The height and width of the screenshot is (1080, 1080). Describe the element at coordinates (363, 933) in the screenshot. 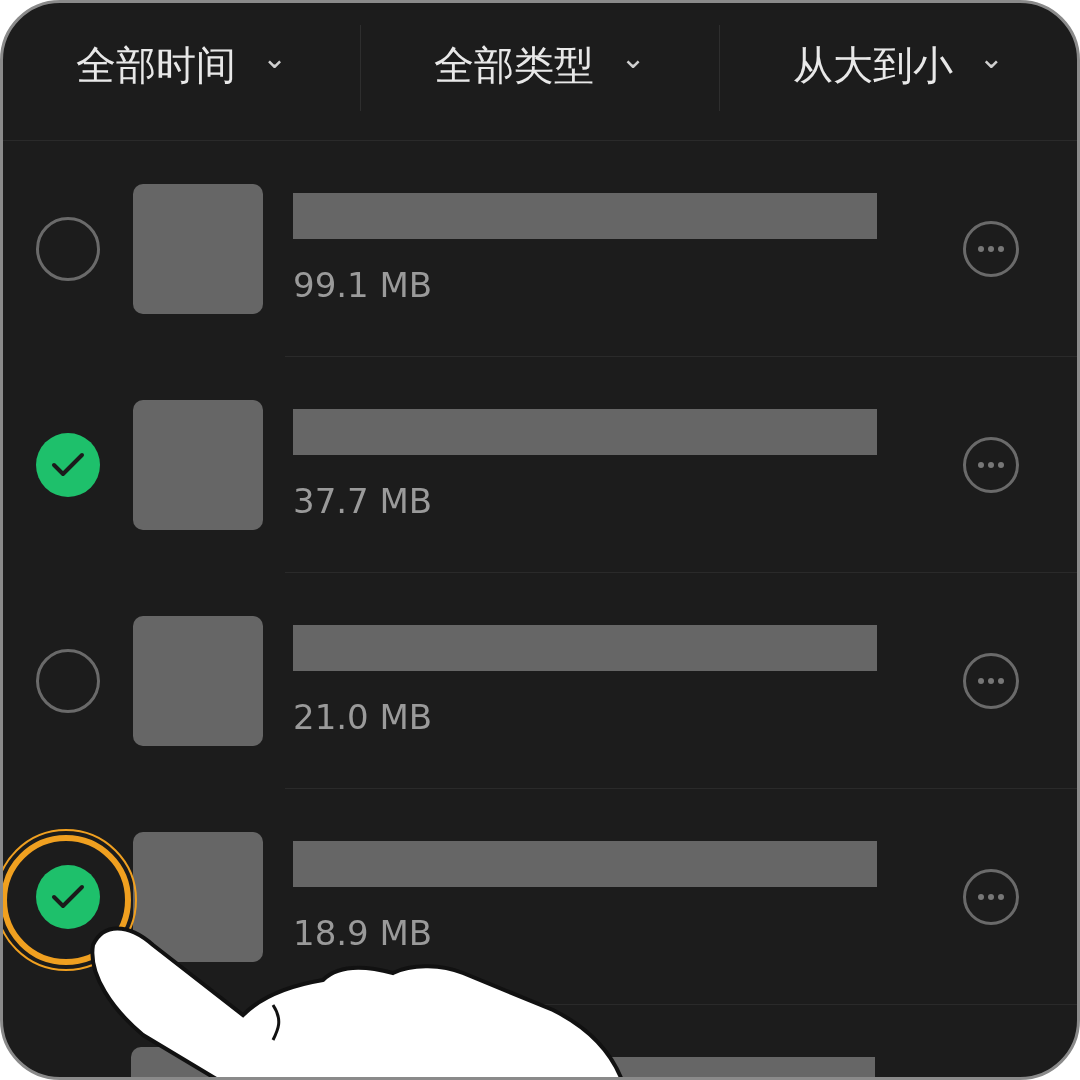

I see `file-size: 18.9 MB` at that location.